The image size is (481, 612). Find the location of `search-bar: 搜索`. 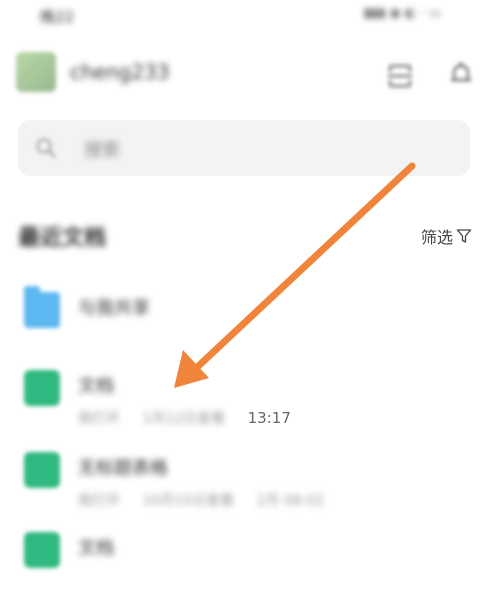

search-bar: 搜索 is located at coordinates (244, 148).